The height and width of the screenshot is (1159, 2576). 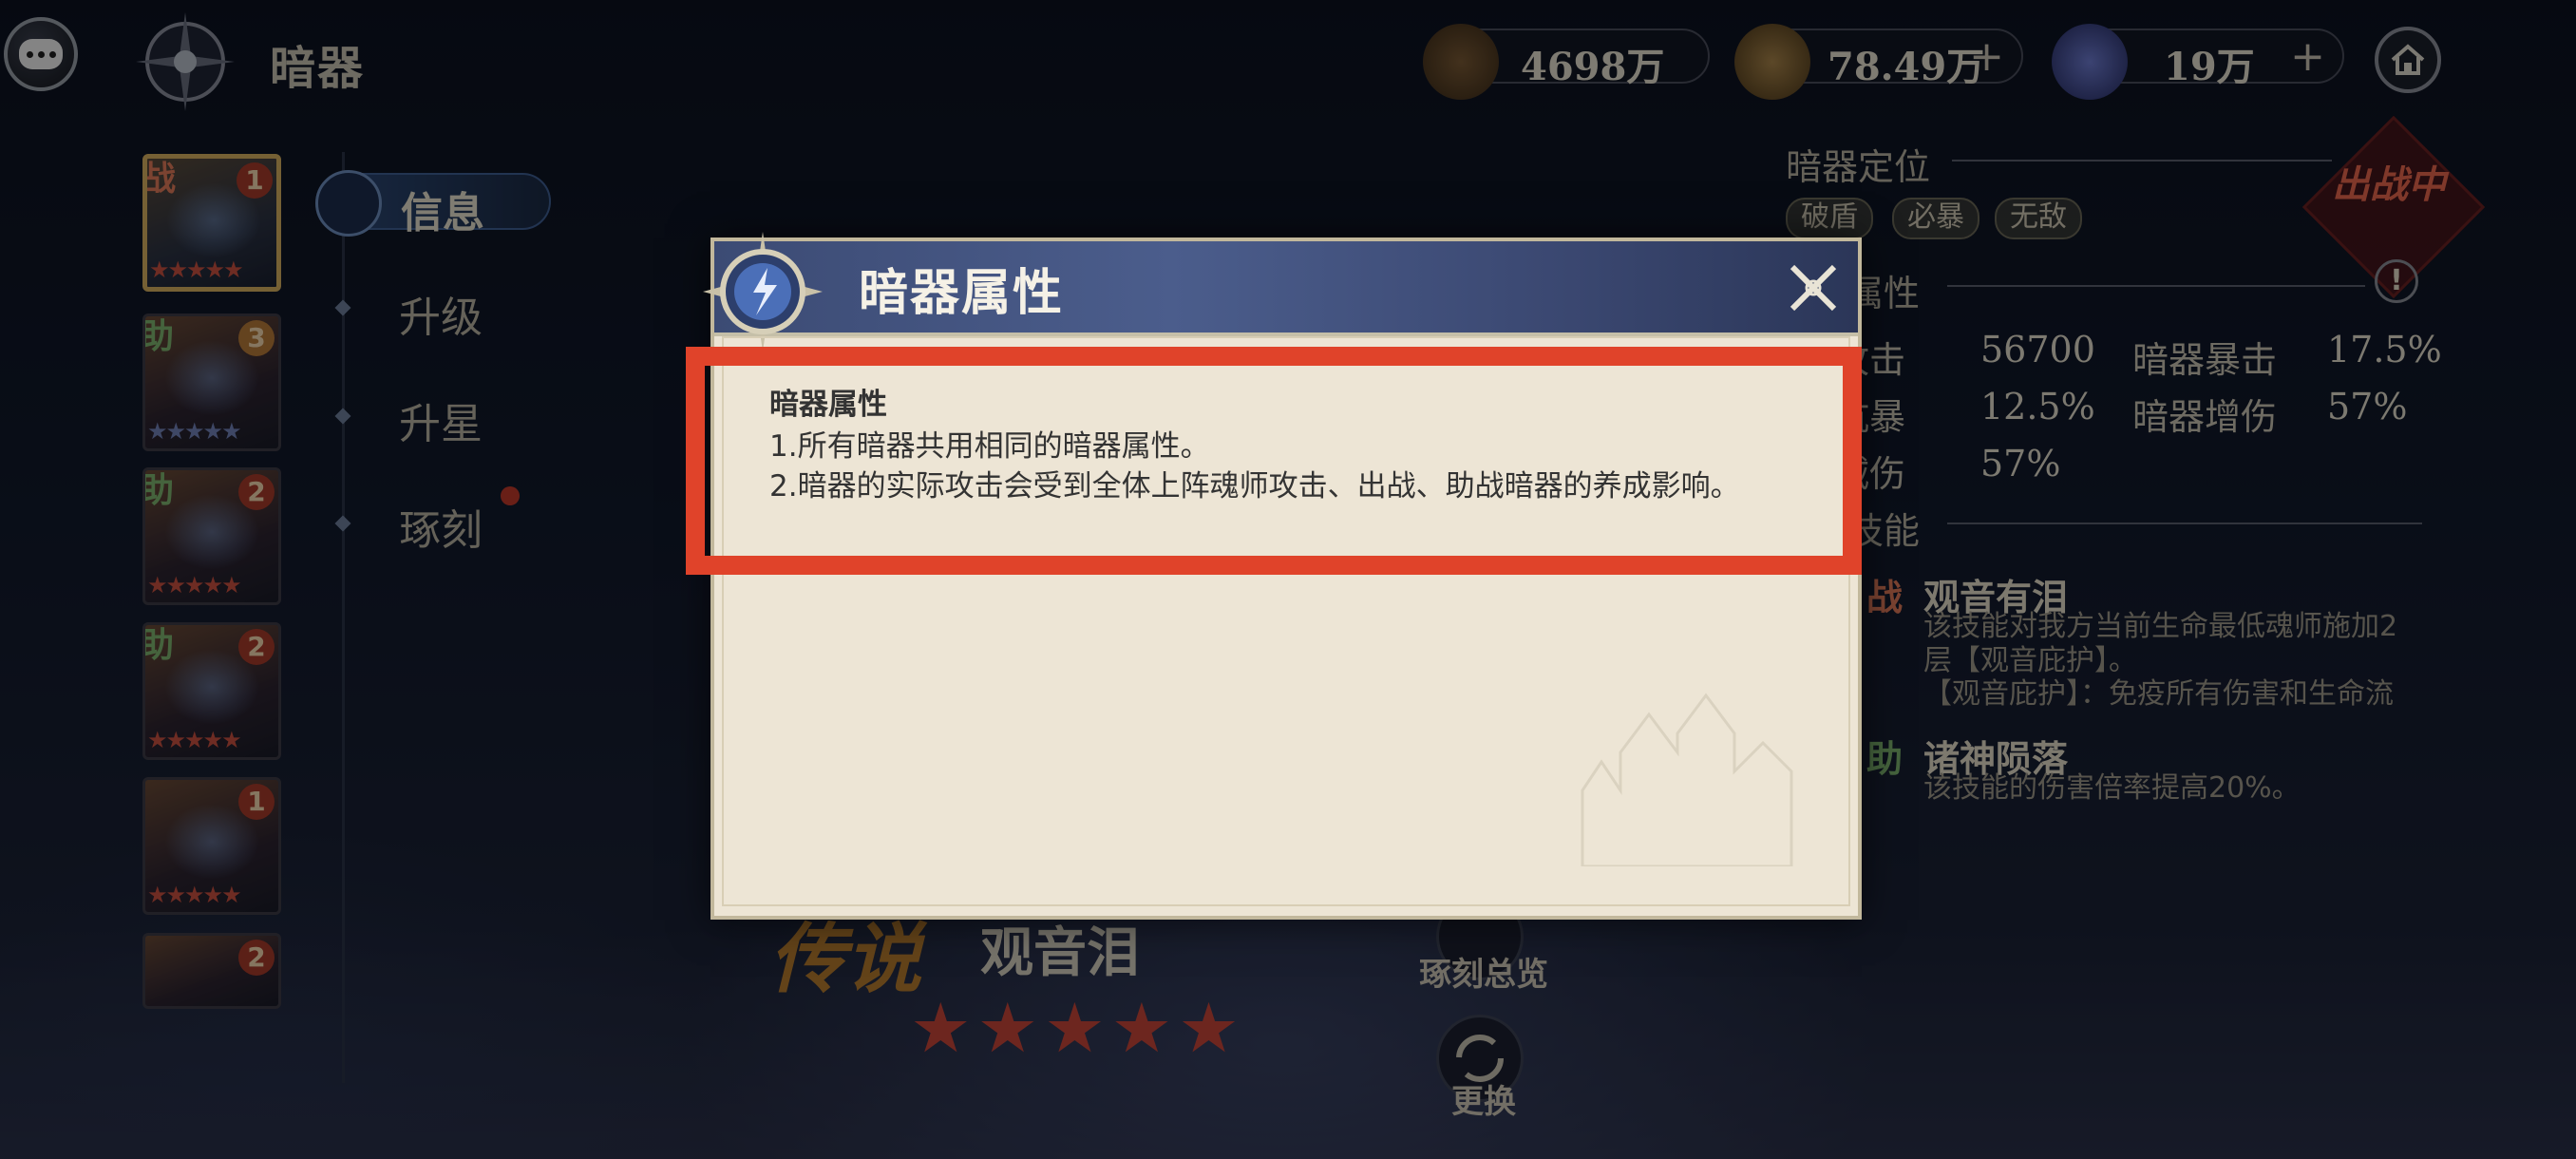 I want to click on close-icon, so click(x=1813, y=287).